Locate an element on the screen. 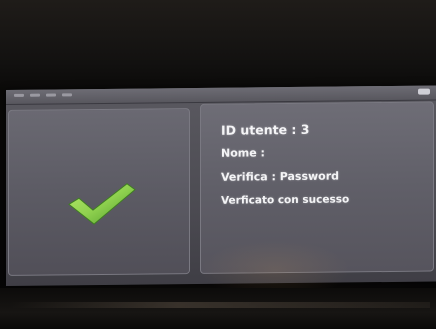 This screenshot has width=436, height=329. verification-result-message: Verficato con sucesso is located at coordinates (285, 200).